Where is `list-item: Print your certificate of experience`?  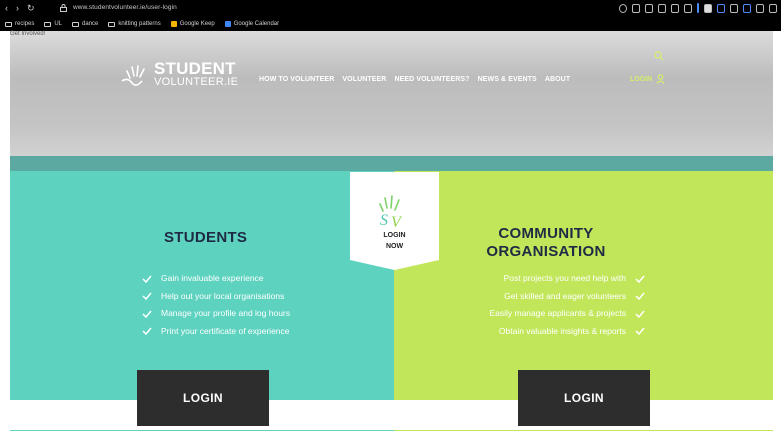
list-item: Print your certificate of experience is located at coordinates (216, 332).